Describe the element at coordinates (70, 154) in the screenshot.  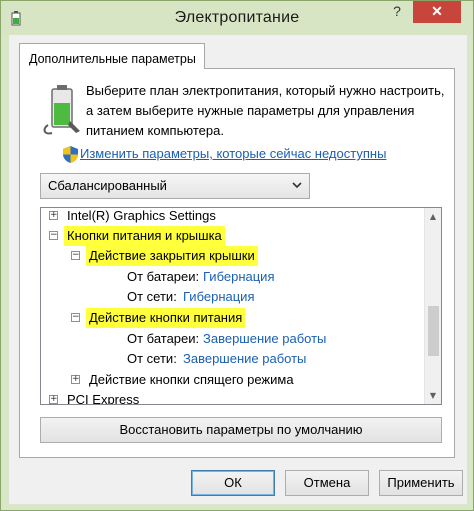
I see `uac-shield-icon` at that location.